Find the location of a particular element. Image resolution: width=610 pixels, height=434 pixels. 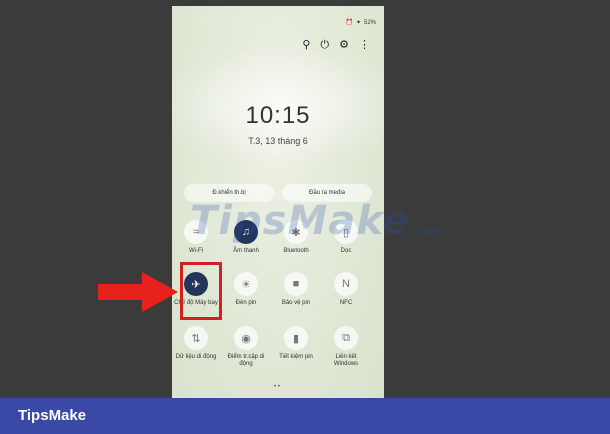

tile-label: Wi-Fi is located at coordinates (196, 251).